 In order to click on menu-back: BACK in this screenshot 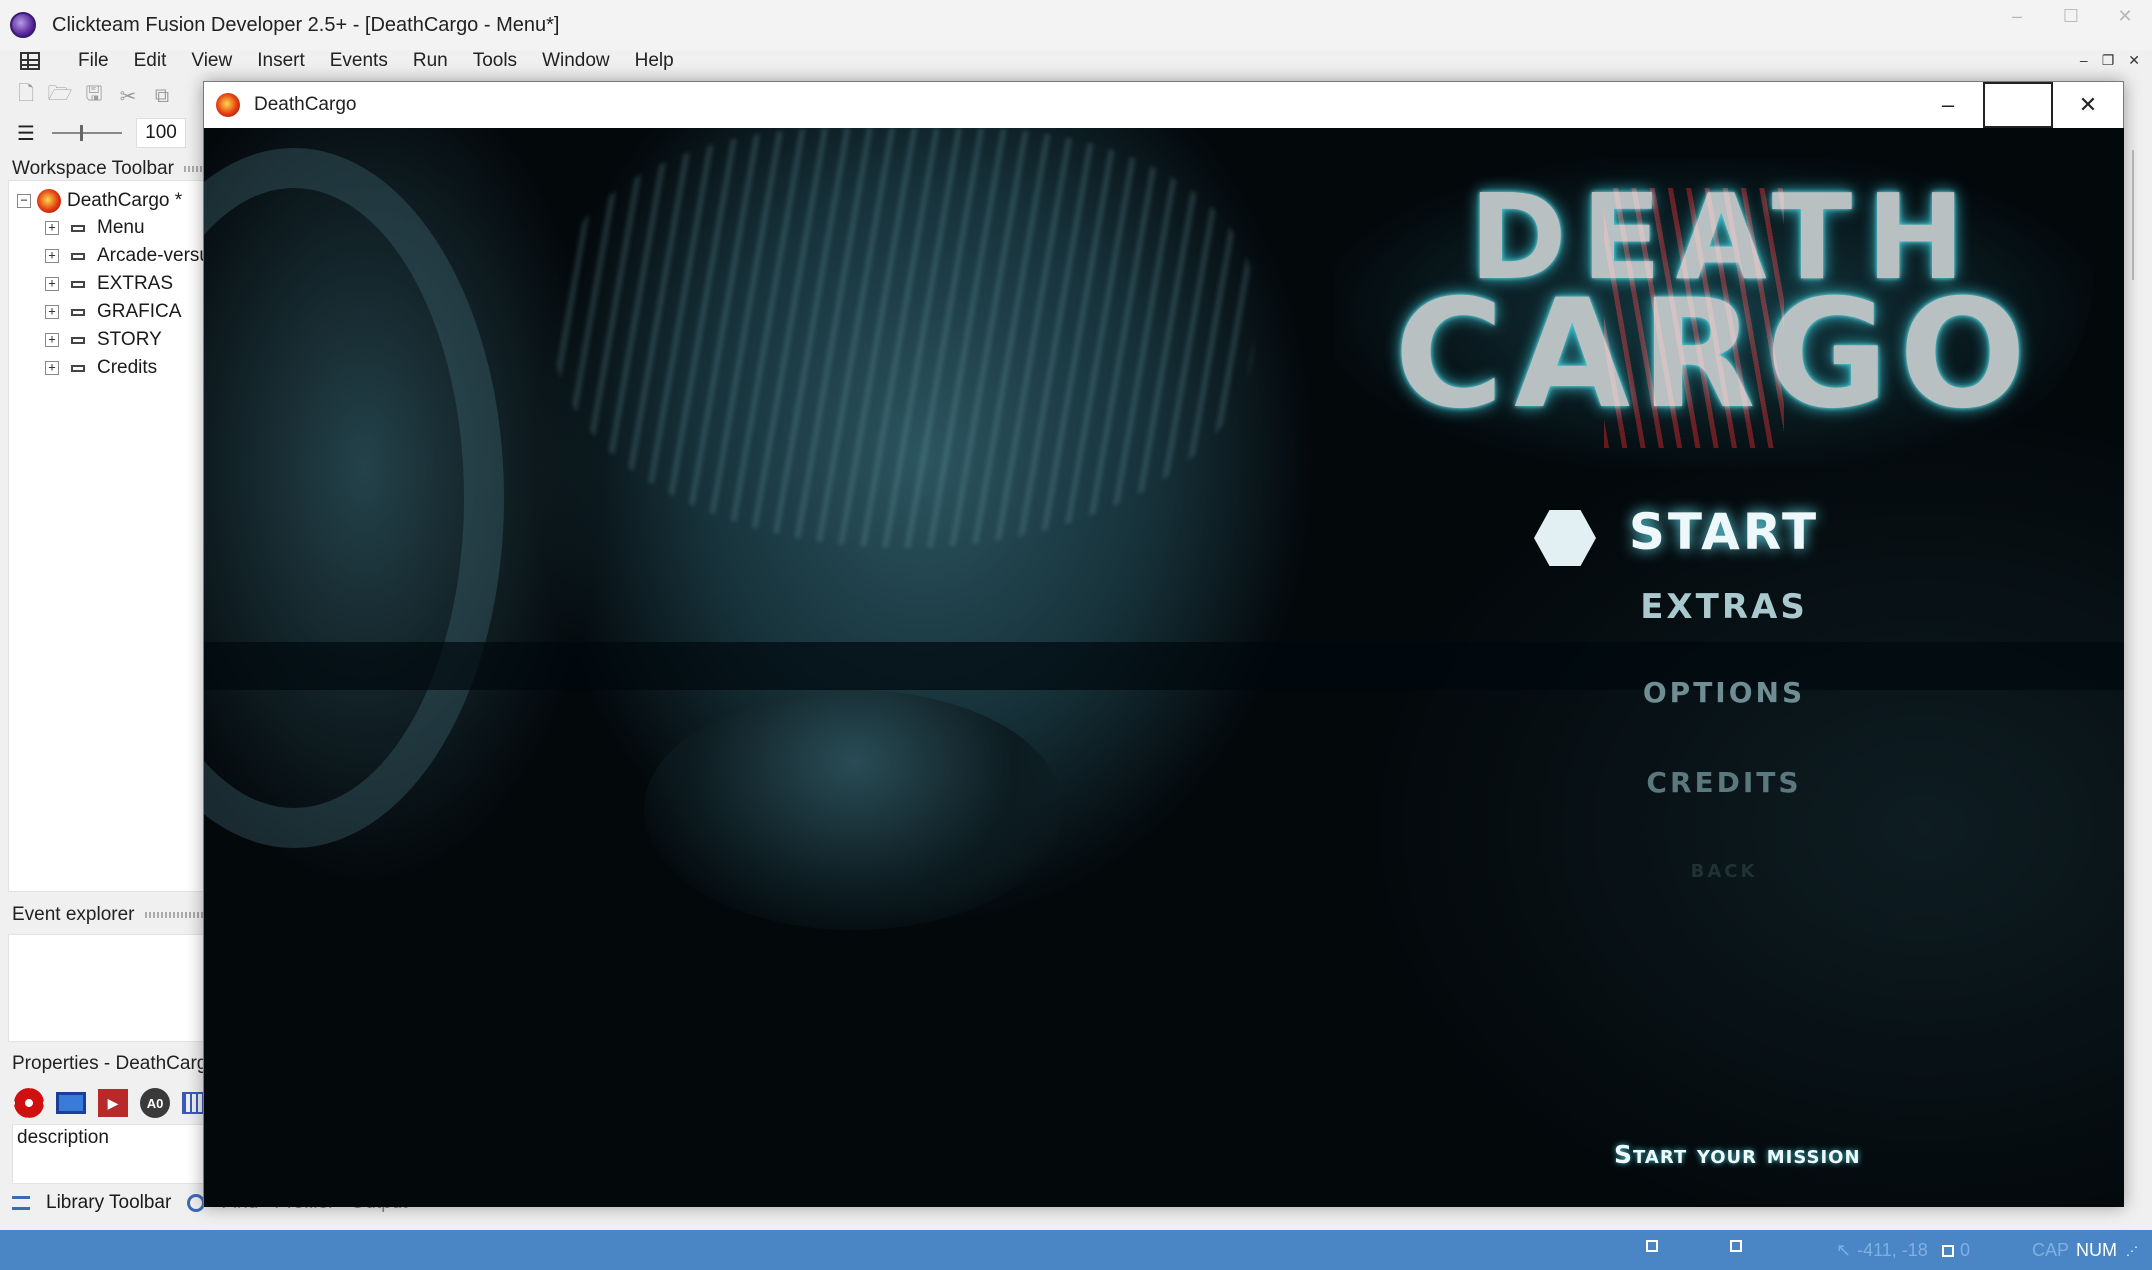, I will do `click(1724, 871)`.